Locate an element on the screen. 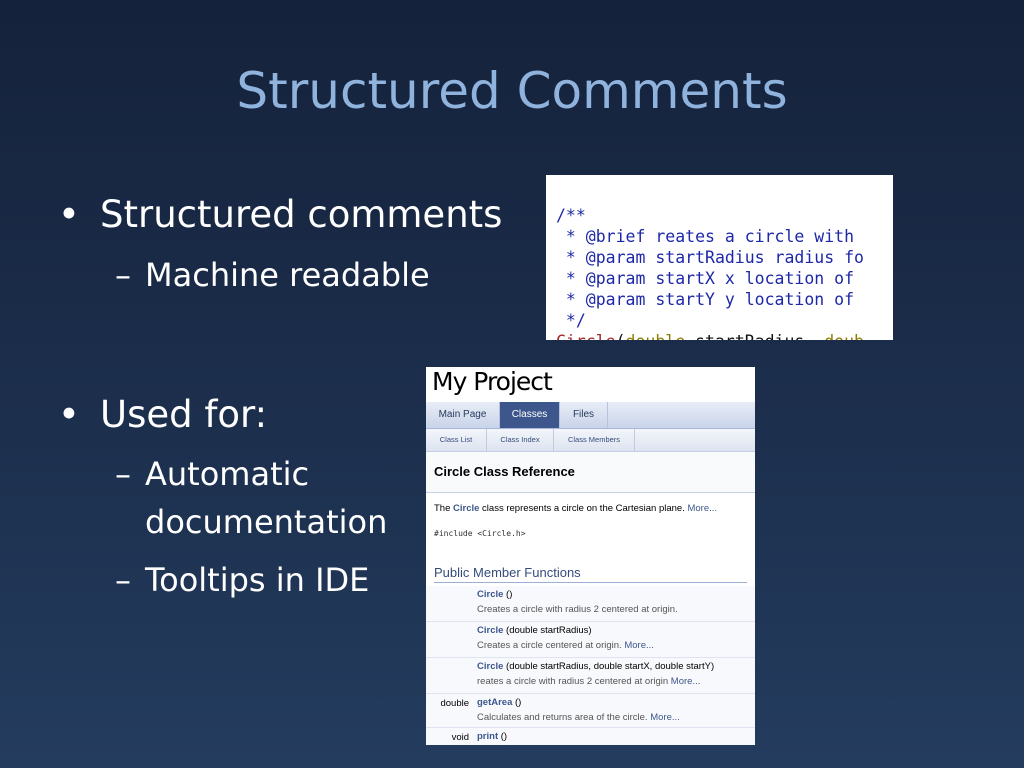 Image resolution: width=1024 pixels, height=768 pixels. slide-title: Structured Comments is located at coordinates (512, 91).